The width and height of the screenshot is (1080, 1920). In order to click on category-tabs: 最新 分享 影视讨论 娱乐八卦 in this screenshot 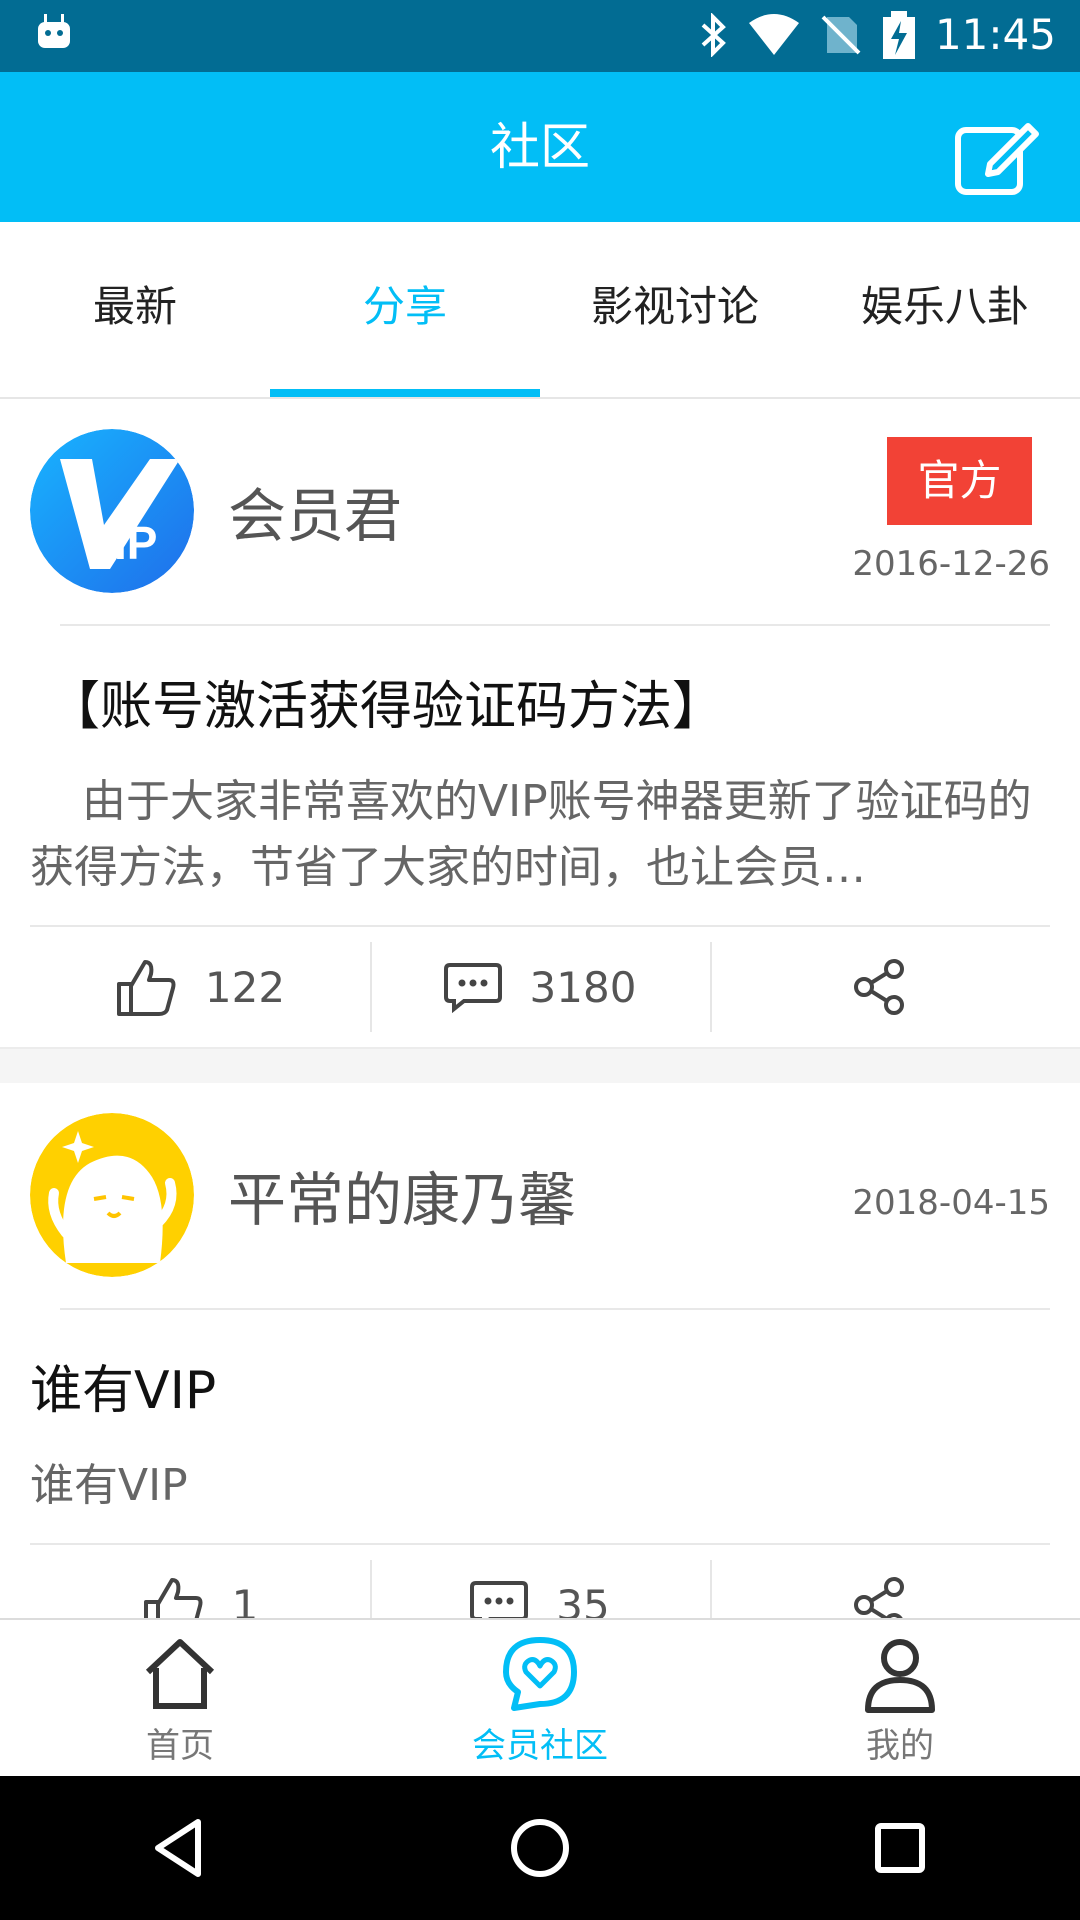, I will do `click(540, 310)`.